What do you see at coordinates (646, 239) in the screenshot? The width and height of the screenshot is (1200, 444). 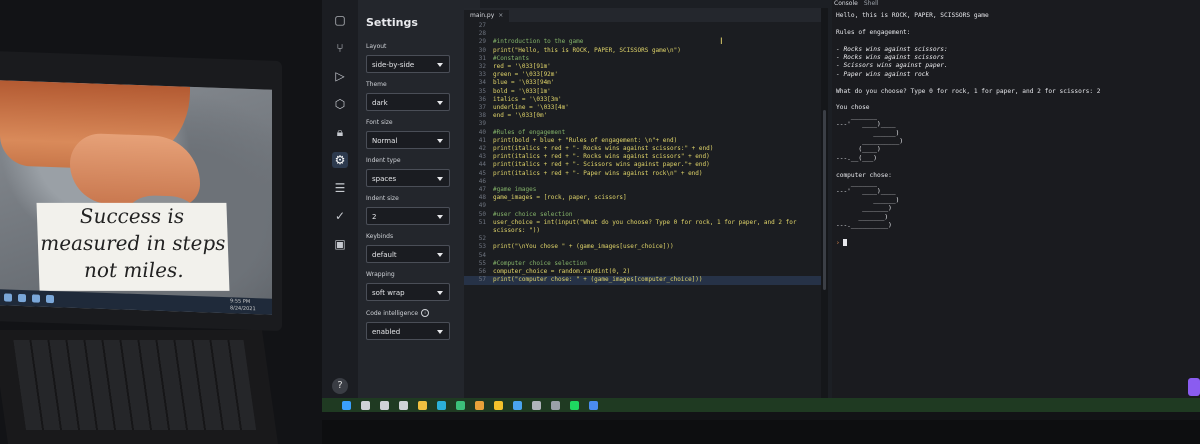 I see `code-line: 52` at bounding box center [646, 239].